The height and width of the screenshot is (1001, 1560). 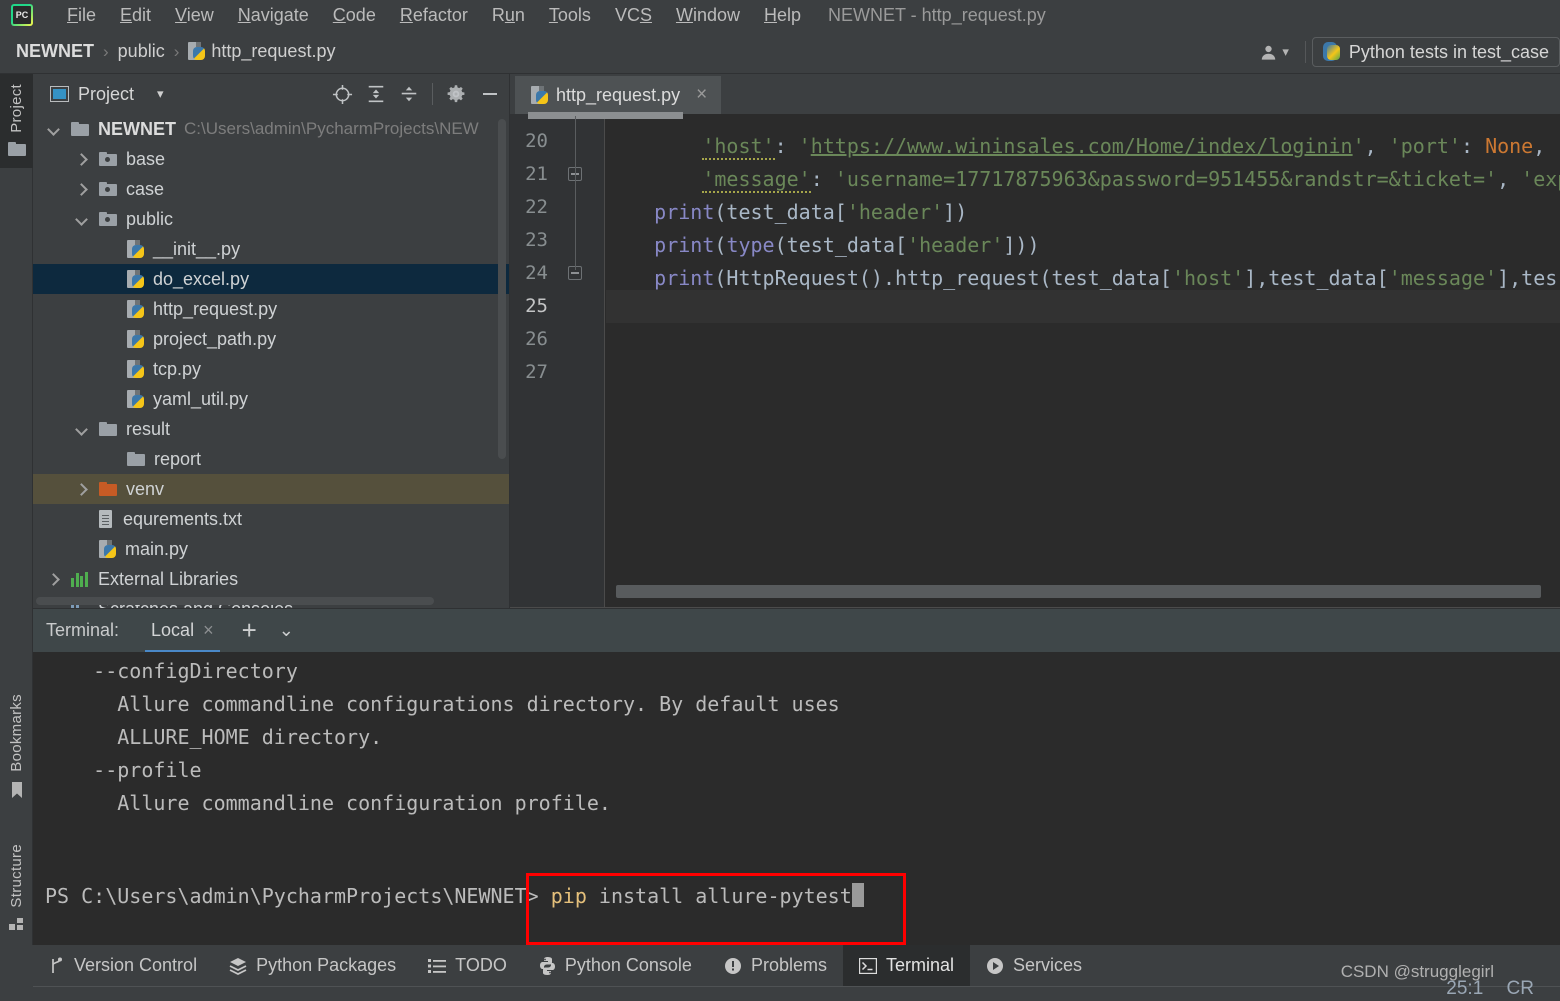 What do you see at coordinates (1034, 965) in the screenshot?
I see `tool-window-button-services: Services` at bounding box center [1034, 965].